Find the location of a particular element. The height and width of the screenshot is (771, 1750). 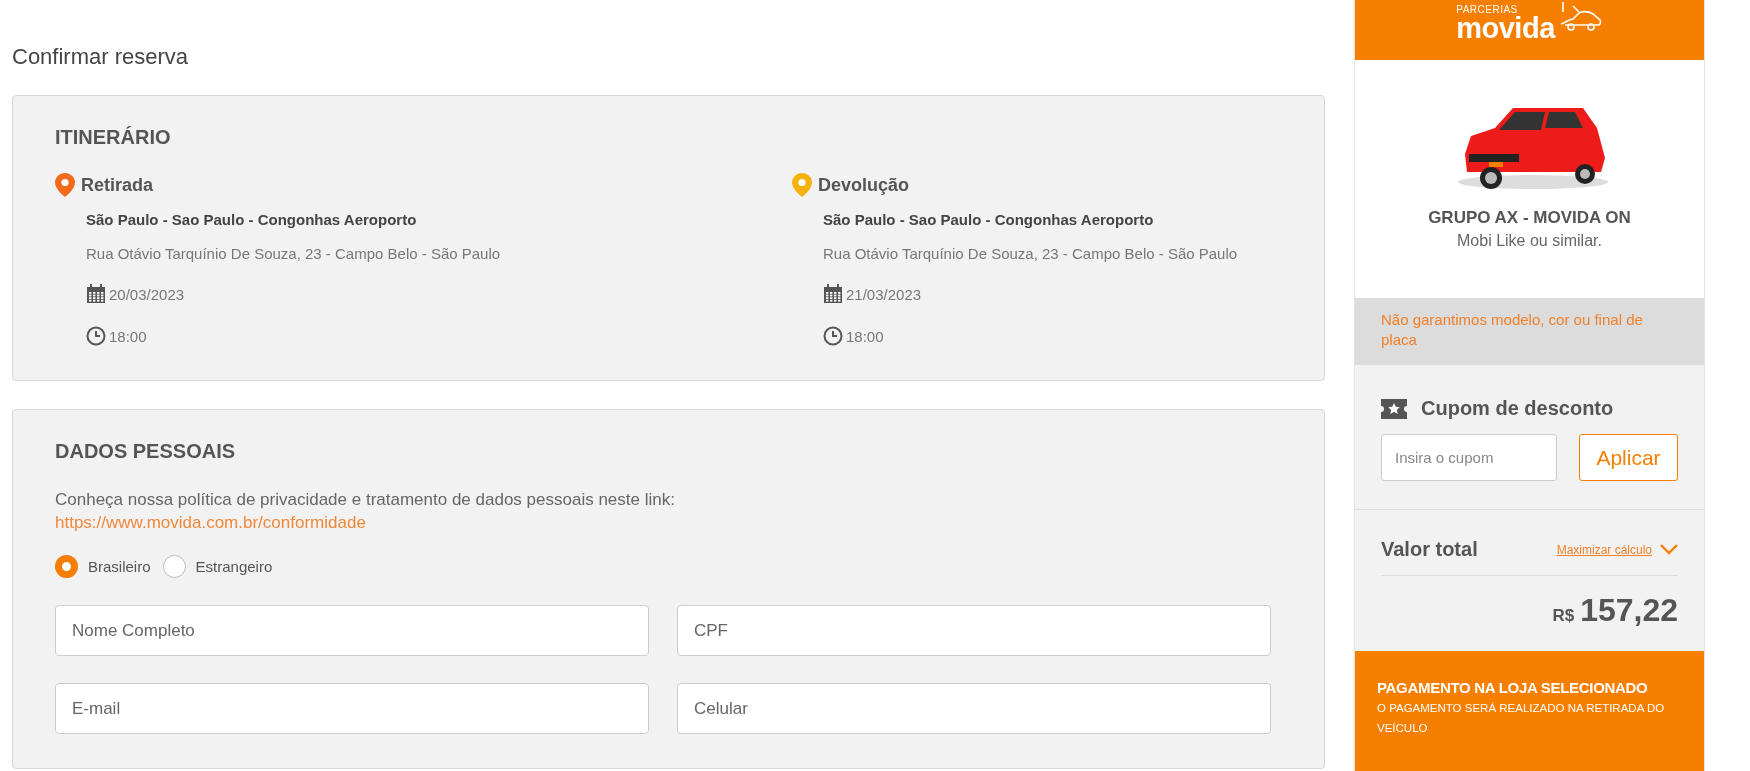

nationality-radio: Brasileiro is located at coordinates (103, 566).